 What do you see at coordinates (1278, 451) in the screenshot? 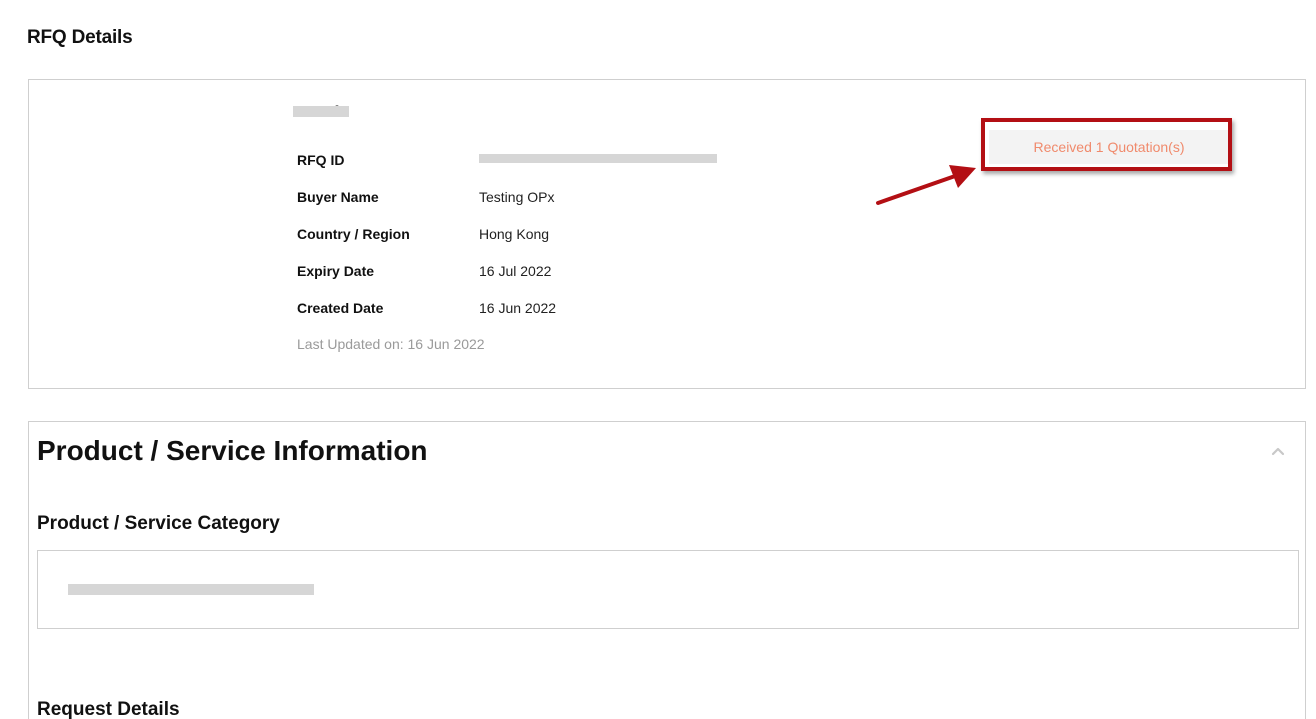
I see `chevron-up-icon` at bounding box center [1278, 451].